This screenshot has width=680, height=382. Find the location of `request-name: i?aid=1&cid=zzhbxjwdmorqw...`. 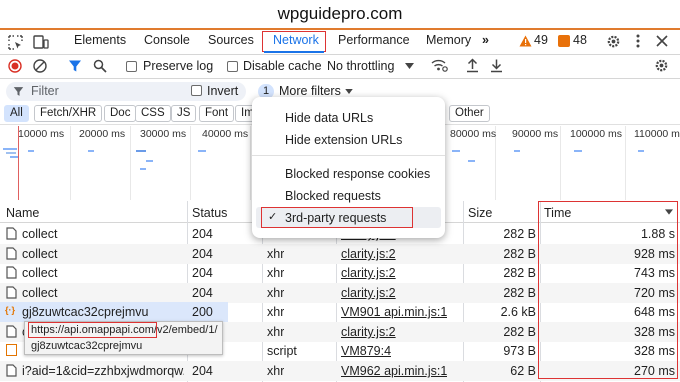

request-name: i?aid=1&cid=zzhbxjwdmorqw... is located at coordinates (103, 371).